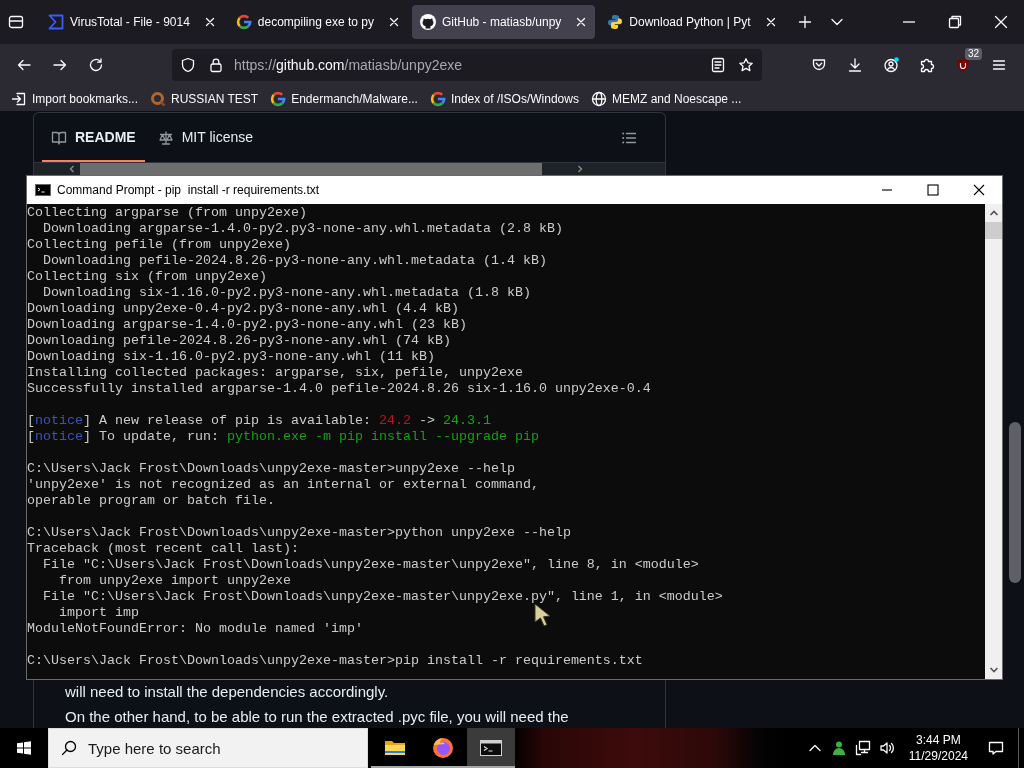 This screenshot has width=1024, height=768. What do you see at coordinates (24, 65) in the screenshot?
I see `arrow-left-icon` at bounding box center [24, 65].